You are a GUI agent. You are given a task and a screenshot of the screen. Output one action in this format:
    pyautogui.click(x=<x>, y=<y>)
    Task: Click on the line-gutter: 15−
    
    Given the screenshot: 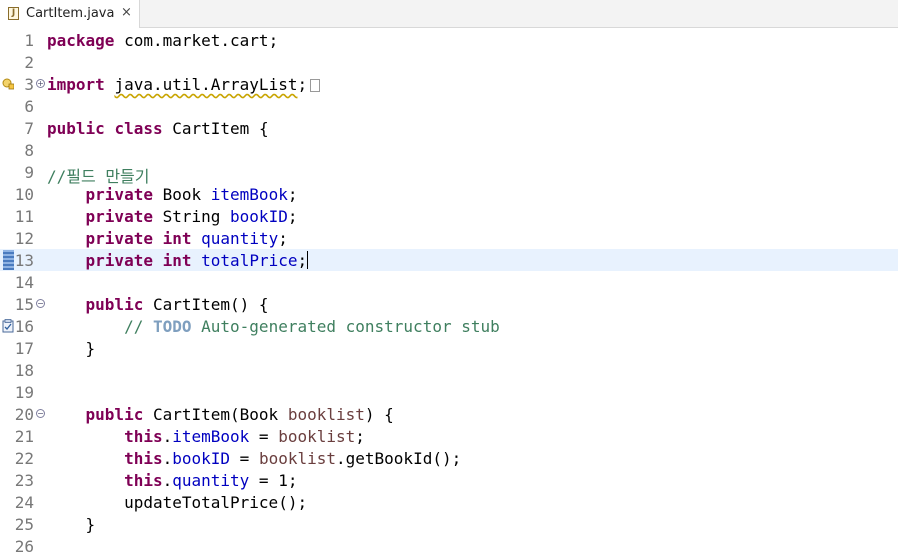 What is the action you would take?
    pyautogui.click(x=22, y=304)
    